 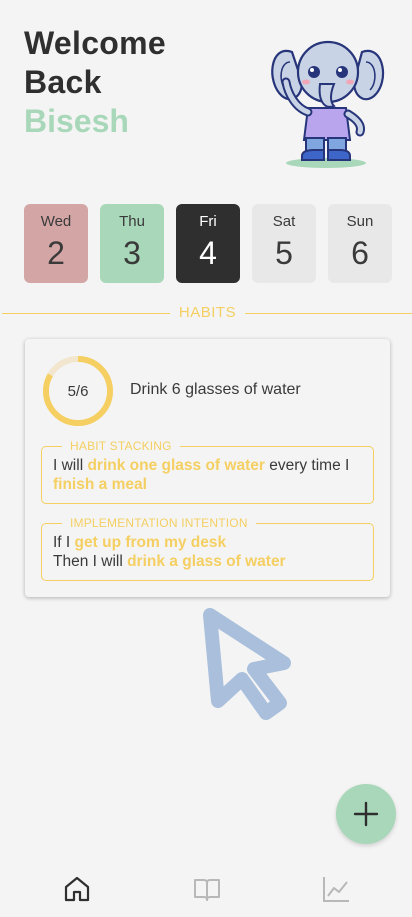 What do you see at coordinates (328, 104) in the screenshot?
I see `elephant-mascot-illustration` at bounding box center [328, 104].